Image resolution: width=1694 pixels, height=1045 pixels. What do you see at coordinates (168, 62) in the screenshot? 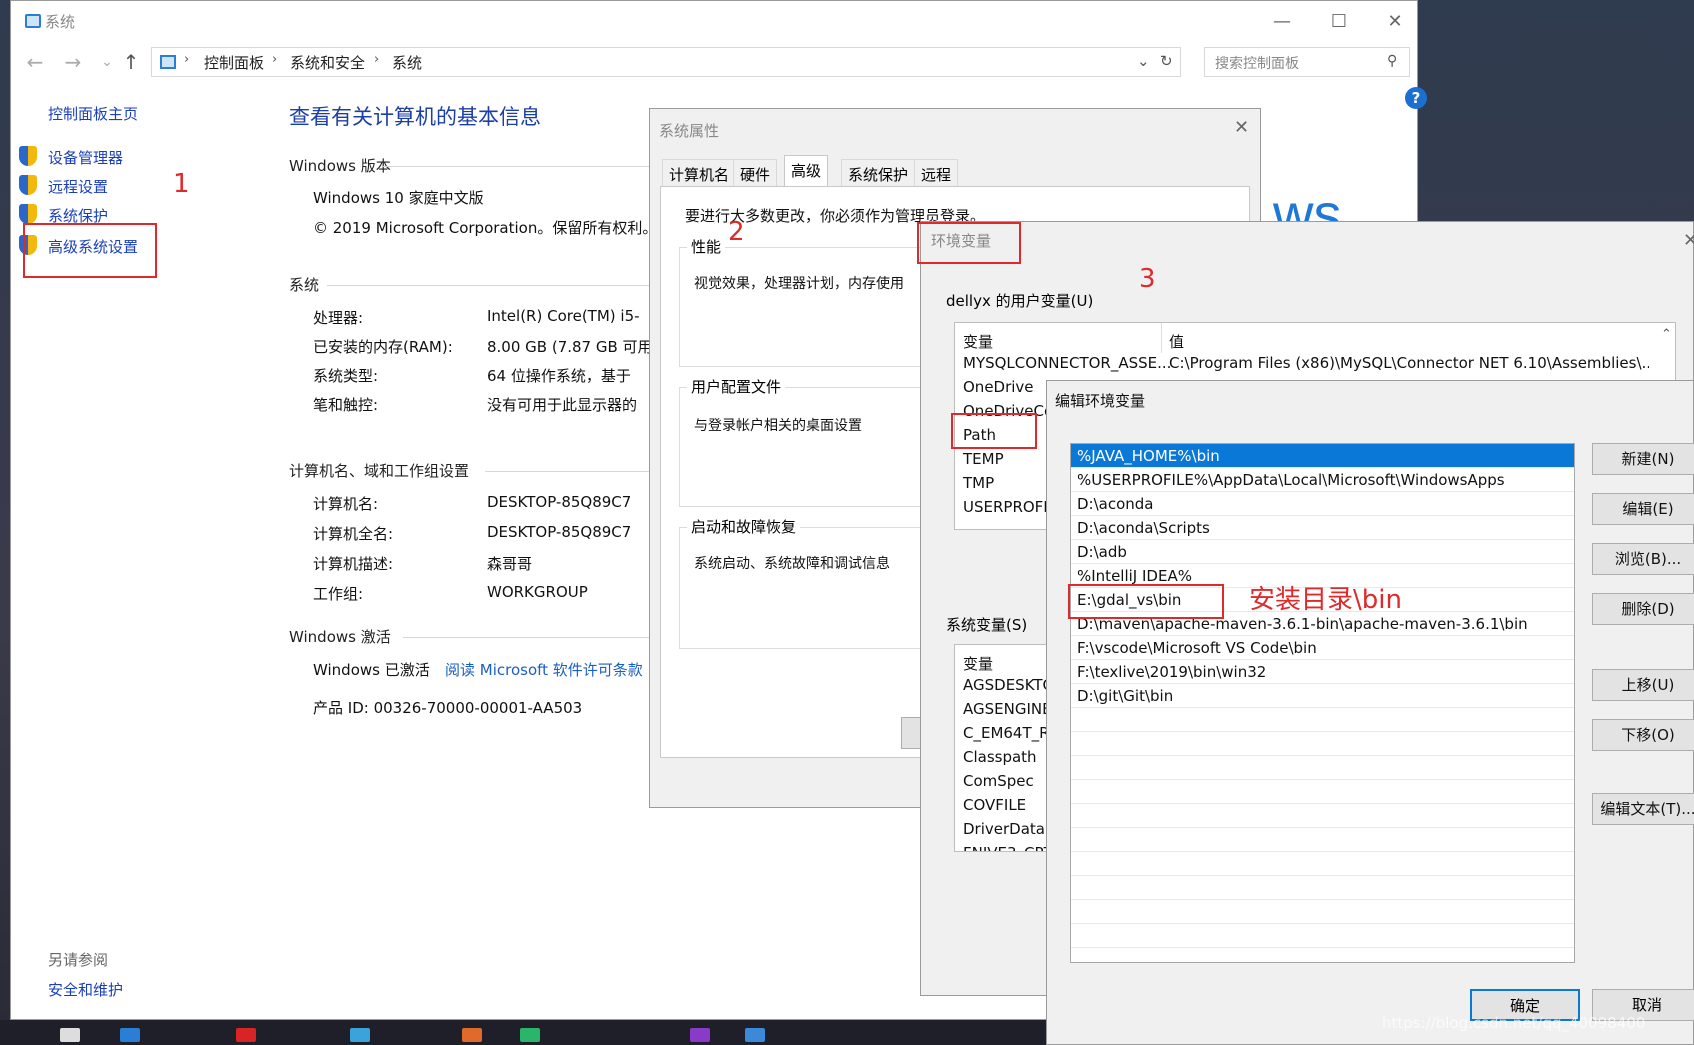
I see `control-panel-icon` at bounding box center [168, 62].